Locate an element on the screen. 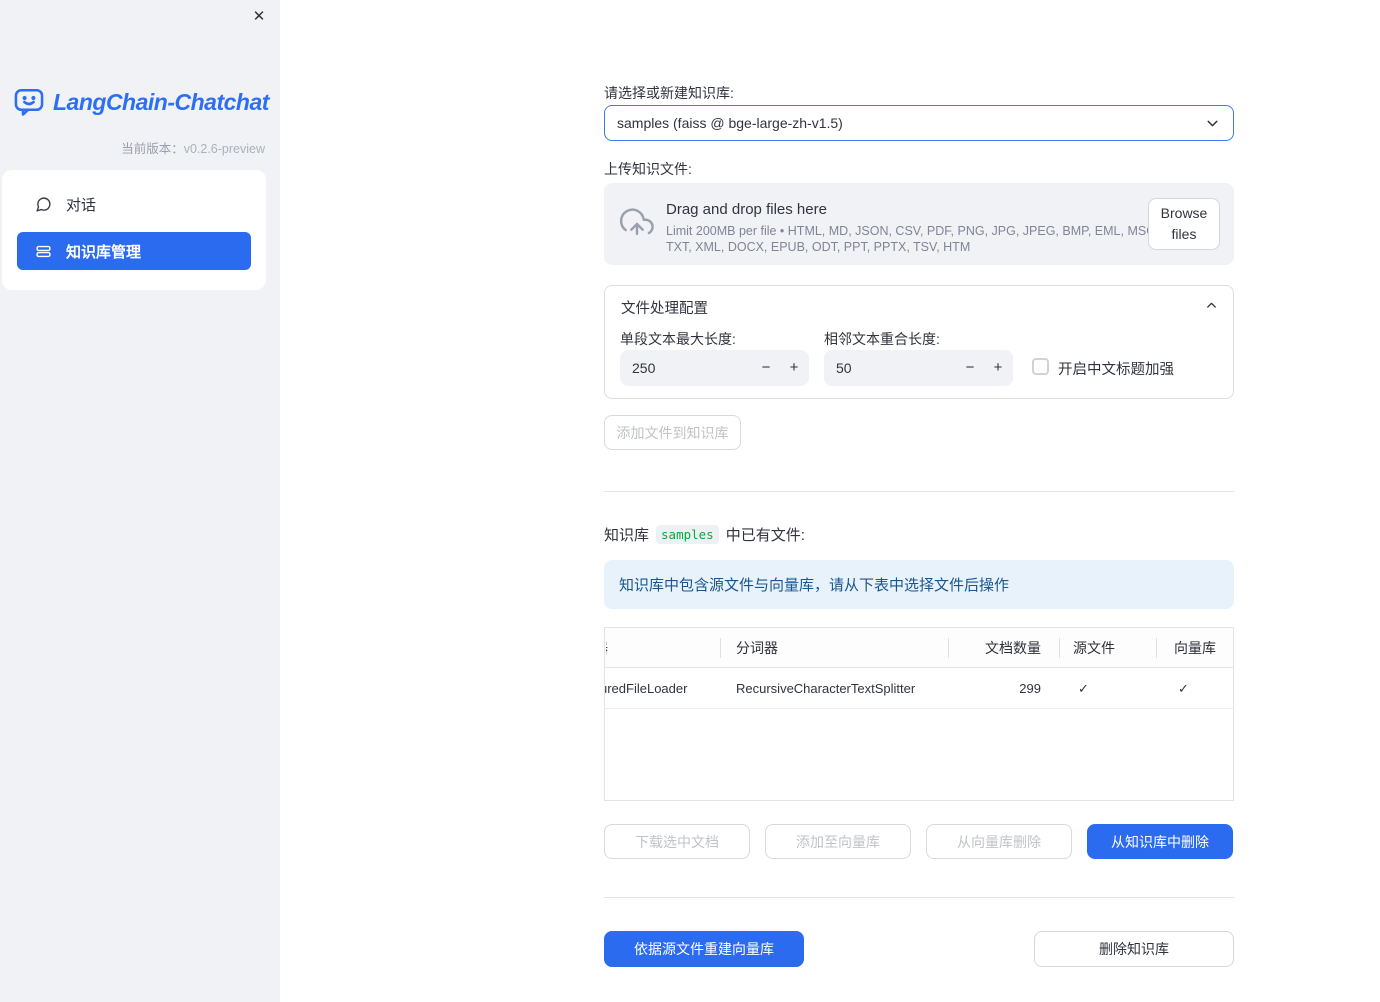  cell-loader-clipped: uredFileLoader is located at coordinates (646, 688).